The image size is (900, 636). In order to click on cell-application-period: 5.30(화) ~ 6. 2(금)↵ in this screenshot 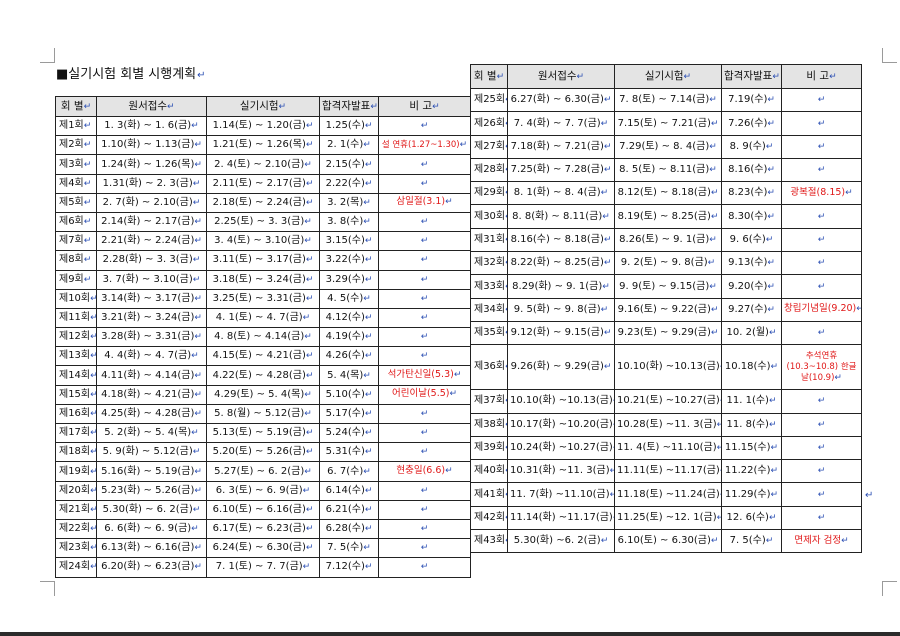, I will do `click(151, 509)`.